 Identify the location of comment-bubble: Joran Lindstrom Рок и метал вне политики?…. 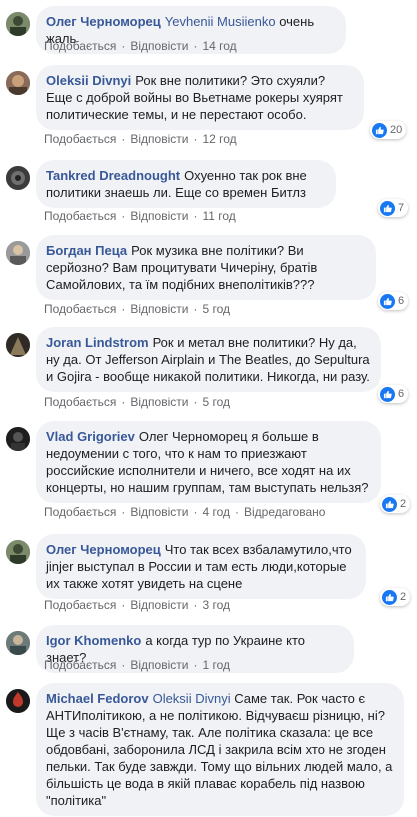
(208, 359).